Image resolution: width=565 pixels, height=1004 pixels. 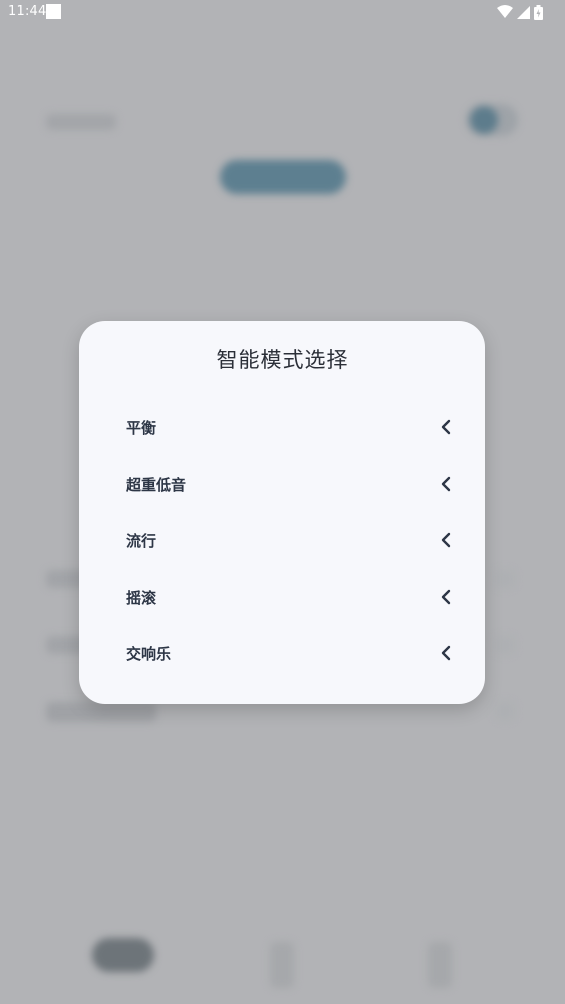 I want to click on mode-label: 摇滚, so click(x=141, y=597).